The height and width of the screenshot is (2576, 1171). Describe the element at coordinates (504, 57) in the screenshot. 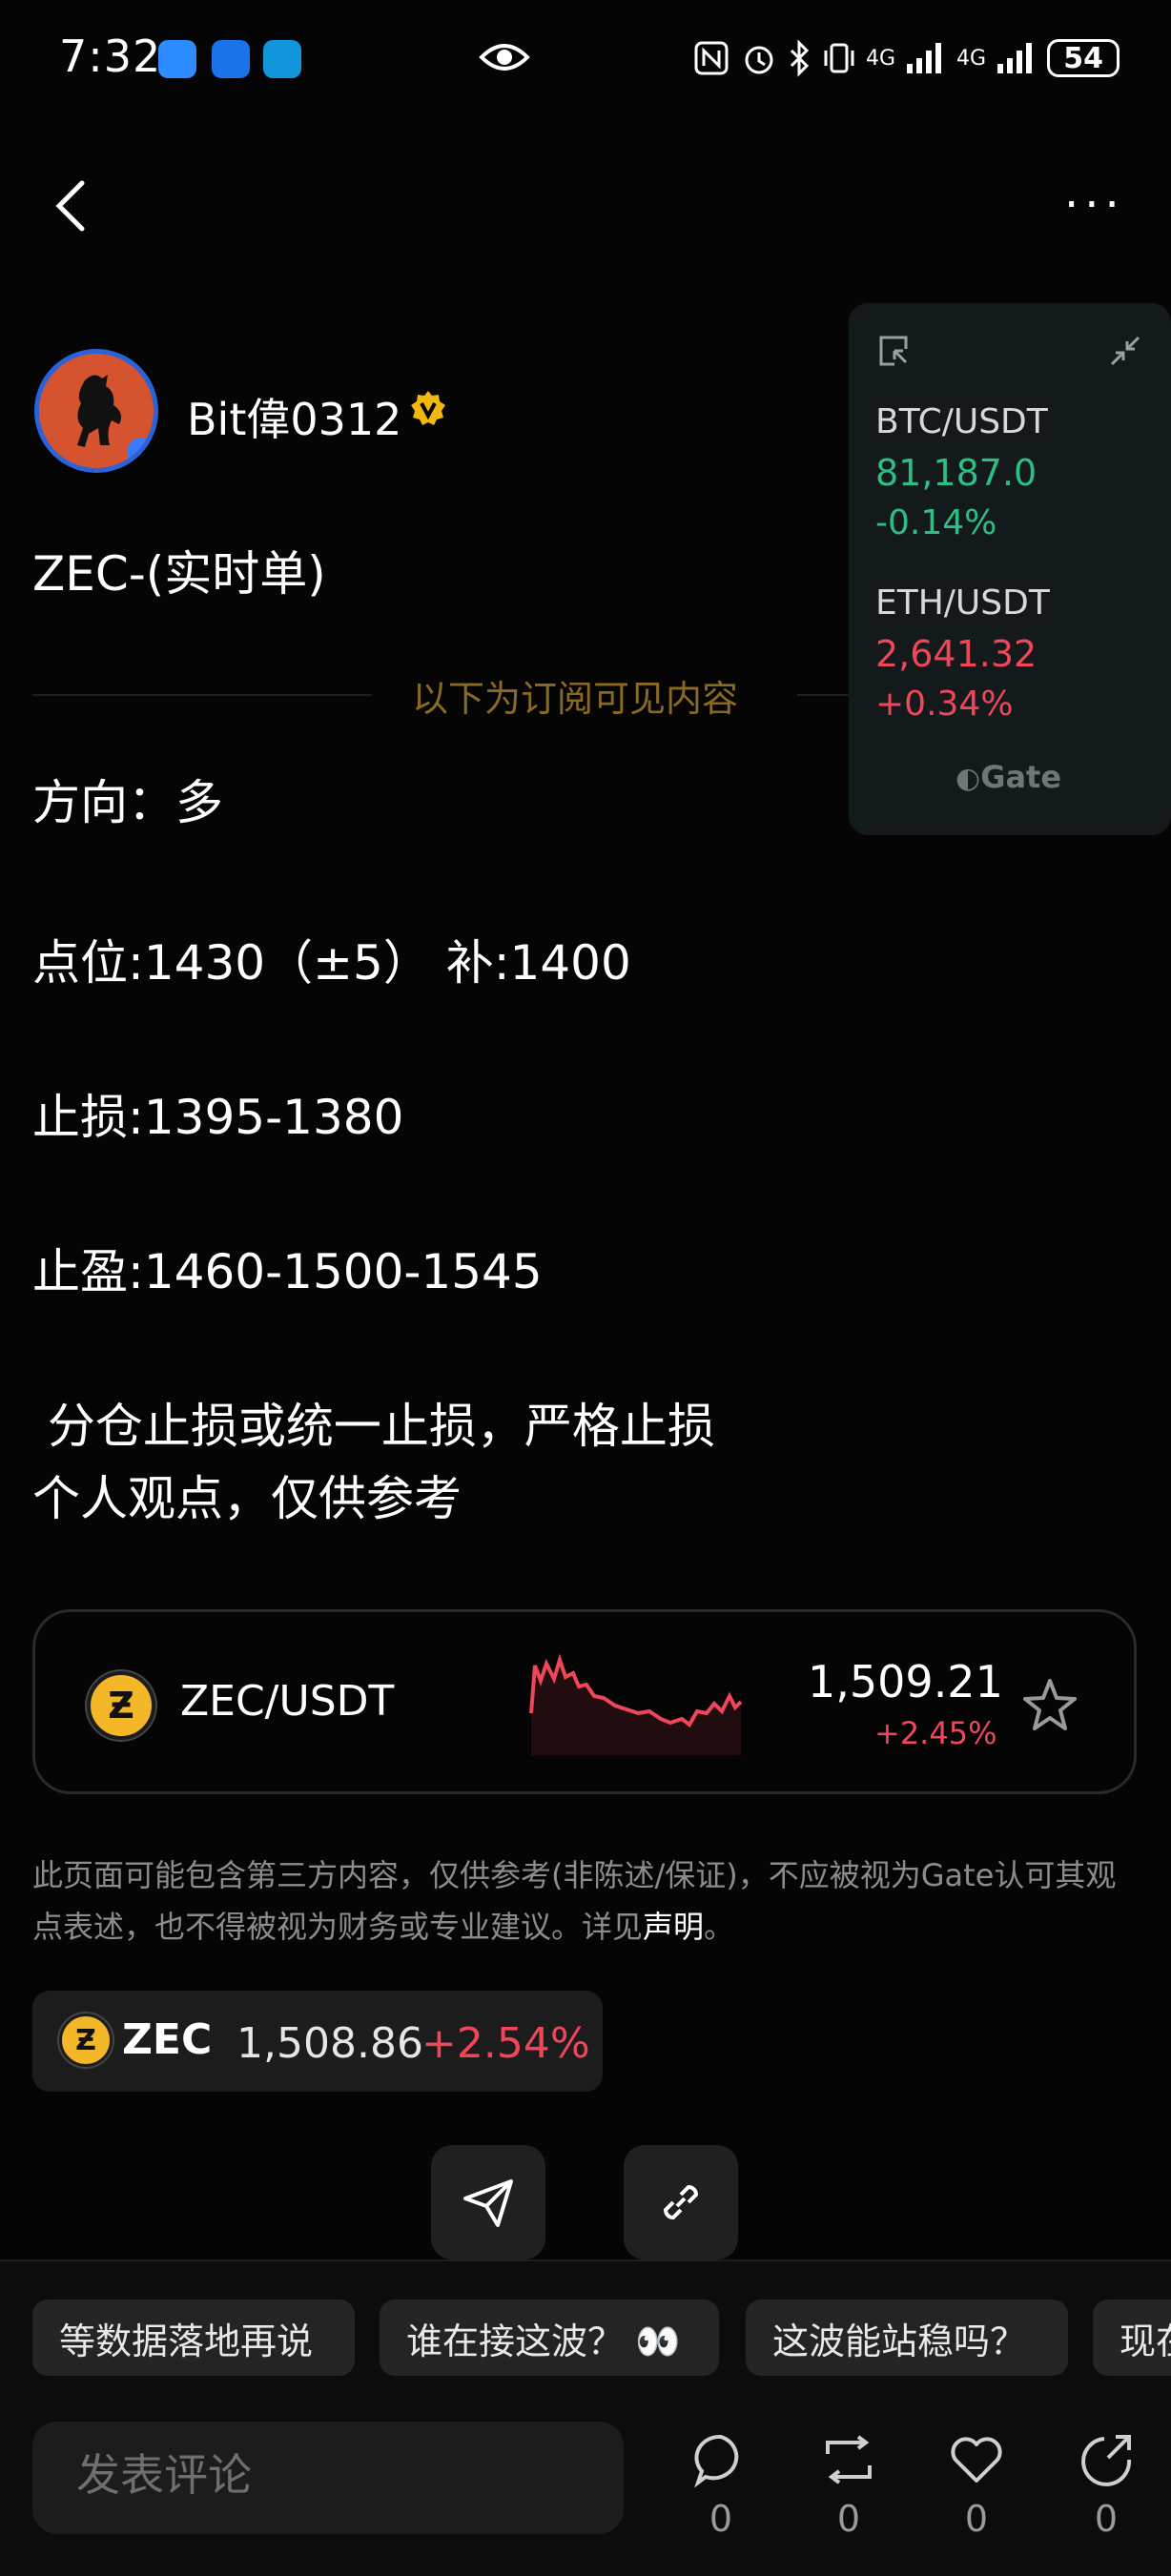

I see `eye-icon` at that location.